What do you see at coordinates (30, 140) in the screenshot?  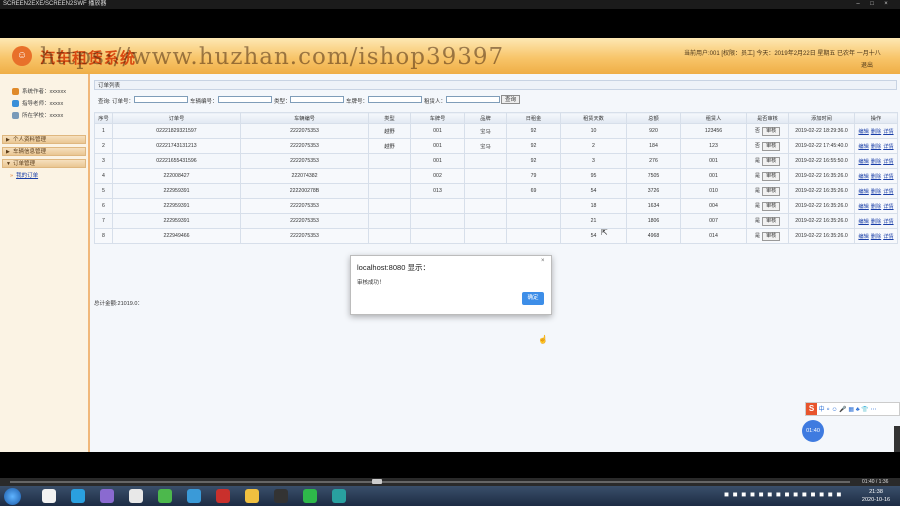 I see `menu-profile-label: 个人资料管理` at bounding box center [30, 140].